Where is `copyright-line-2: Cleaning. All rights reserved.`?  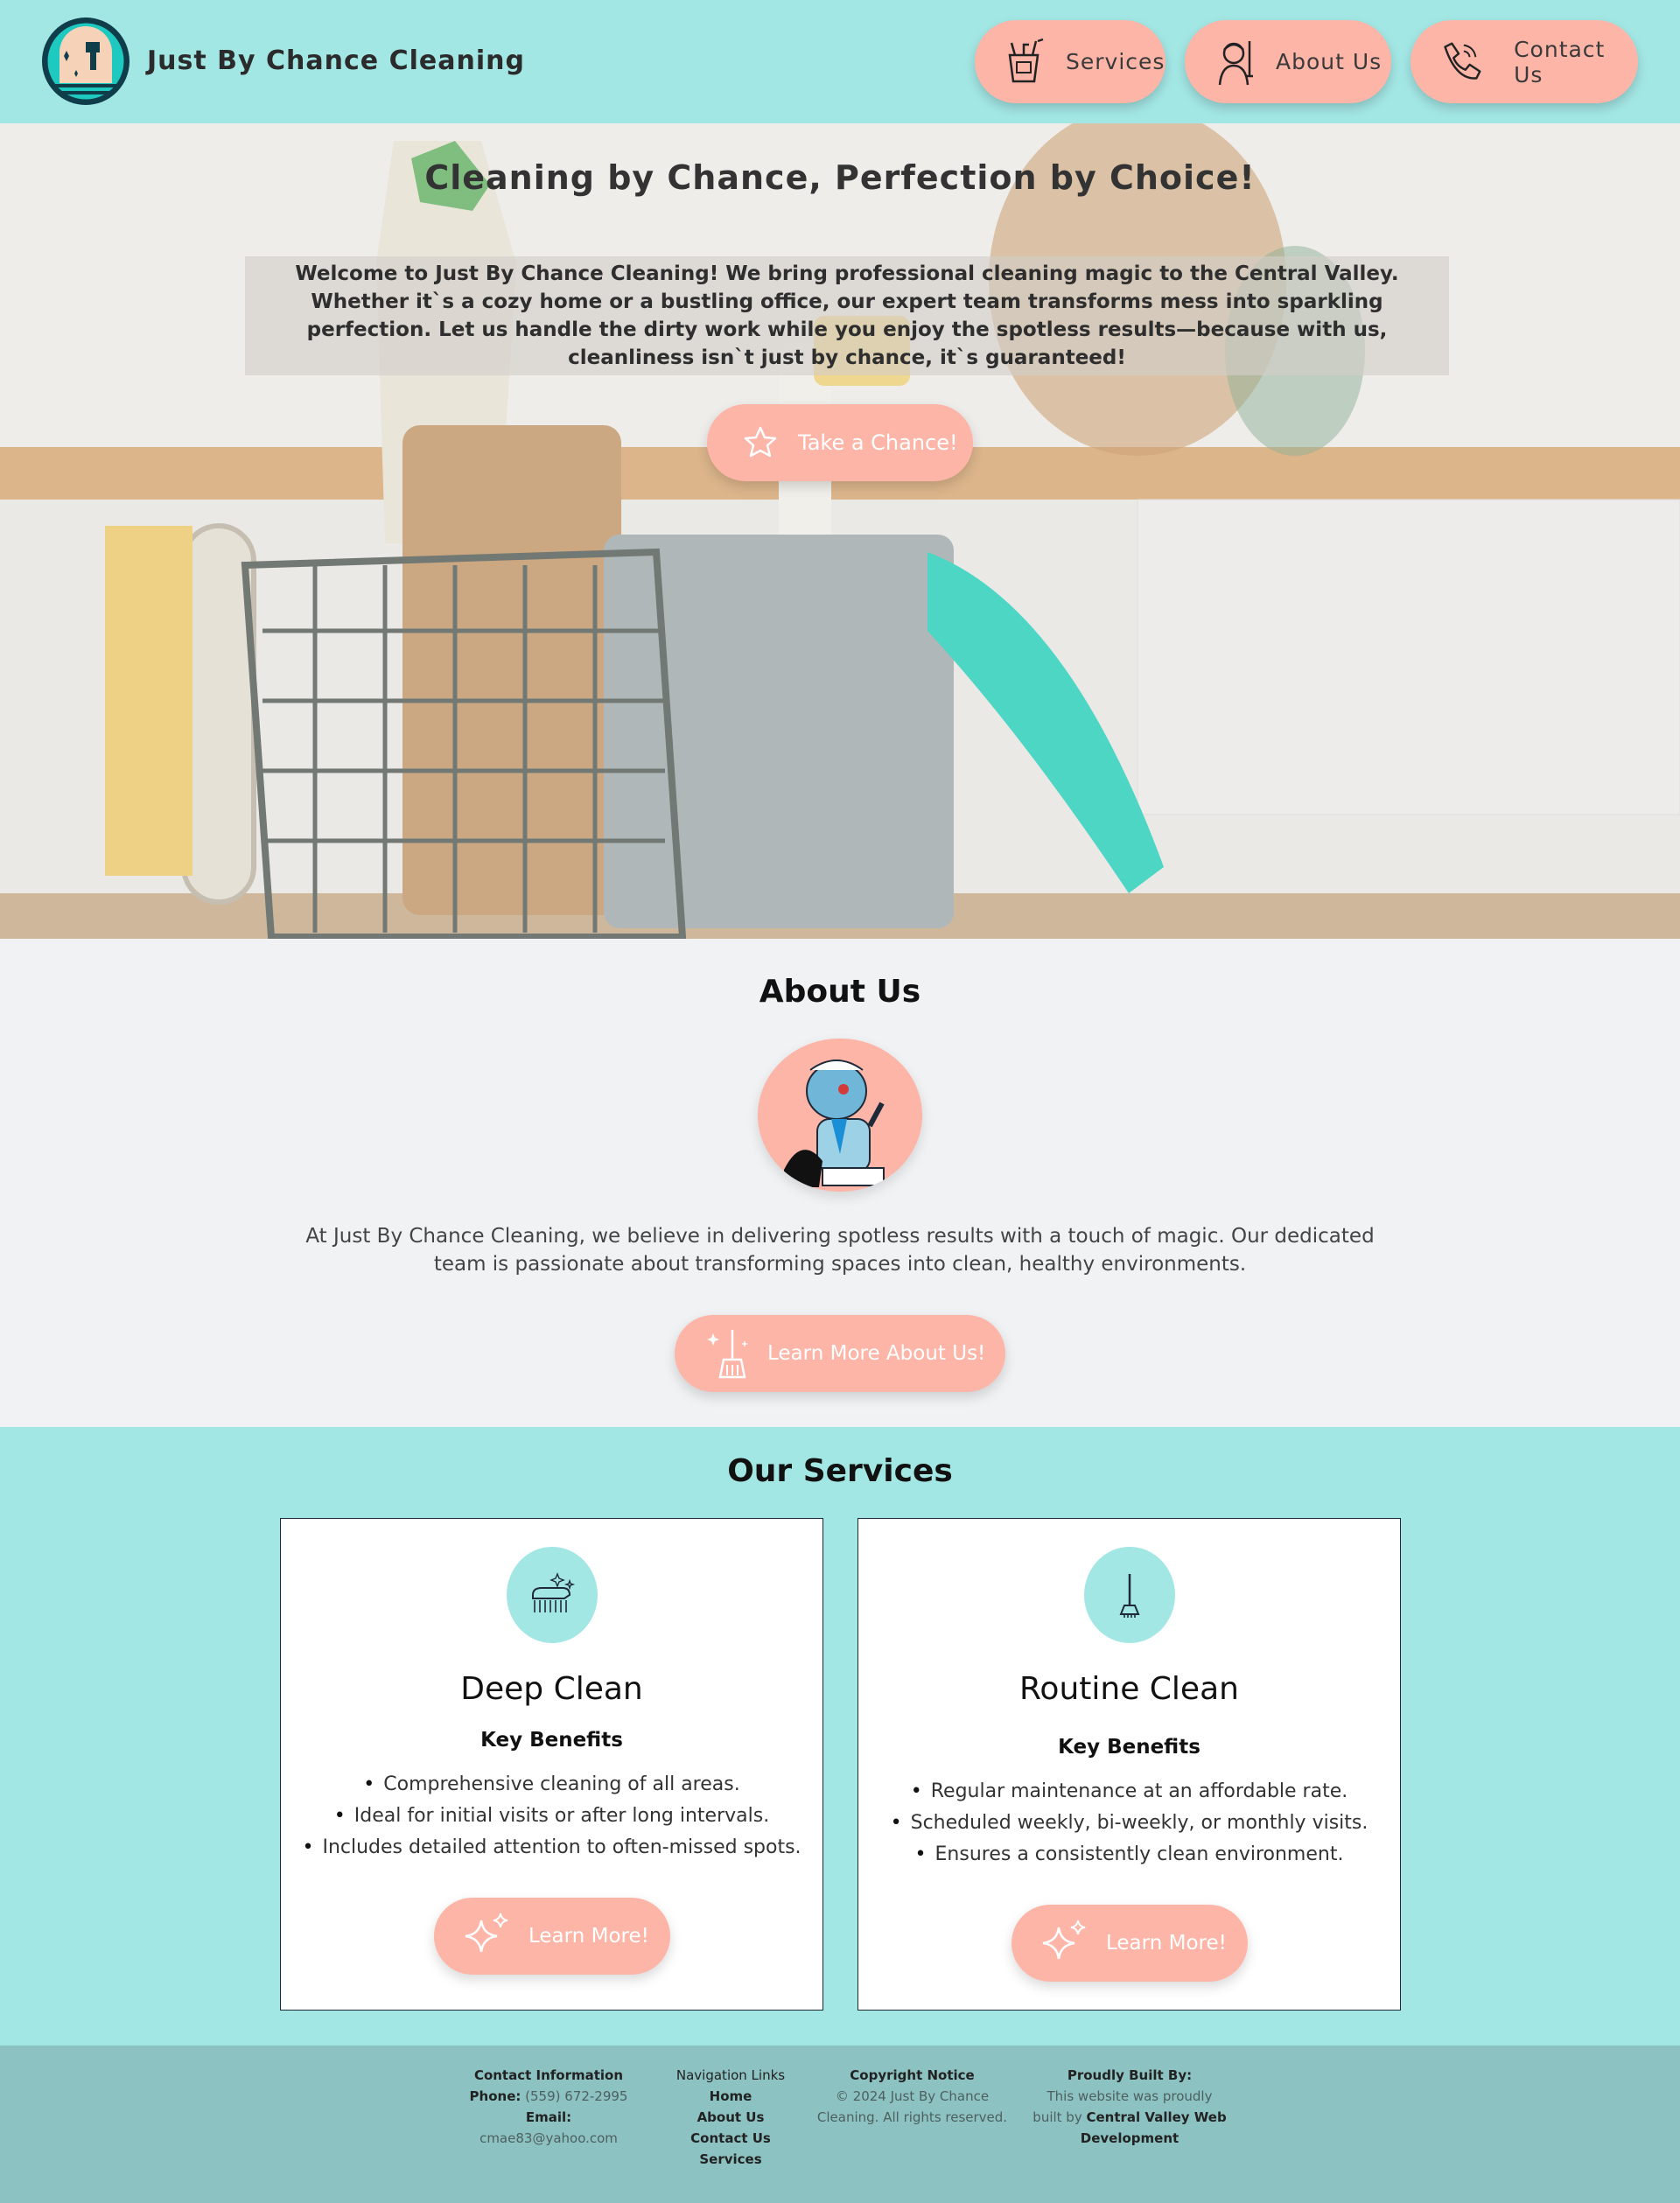
copyright-line-2: Cleaning. All rights reserved. is located at coordinates (912, 2117).